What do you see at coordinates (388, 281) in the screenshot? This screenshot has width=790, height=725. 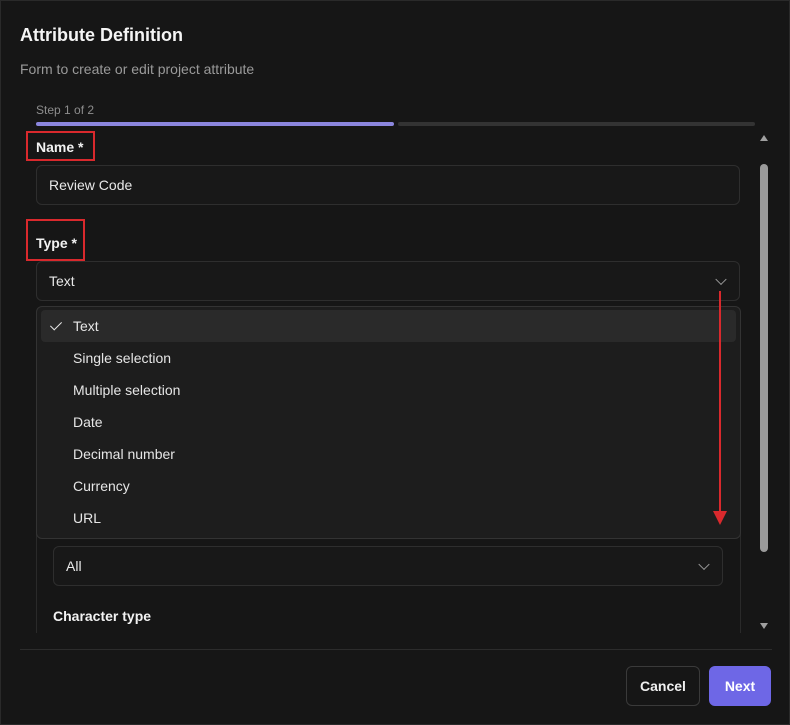 I see `type-select: Text` at bounding box center [388, 281].